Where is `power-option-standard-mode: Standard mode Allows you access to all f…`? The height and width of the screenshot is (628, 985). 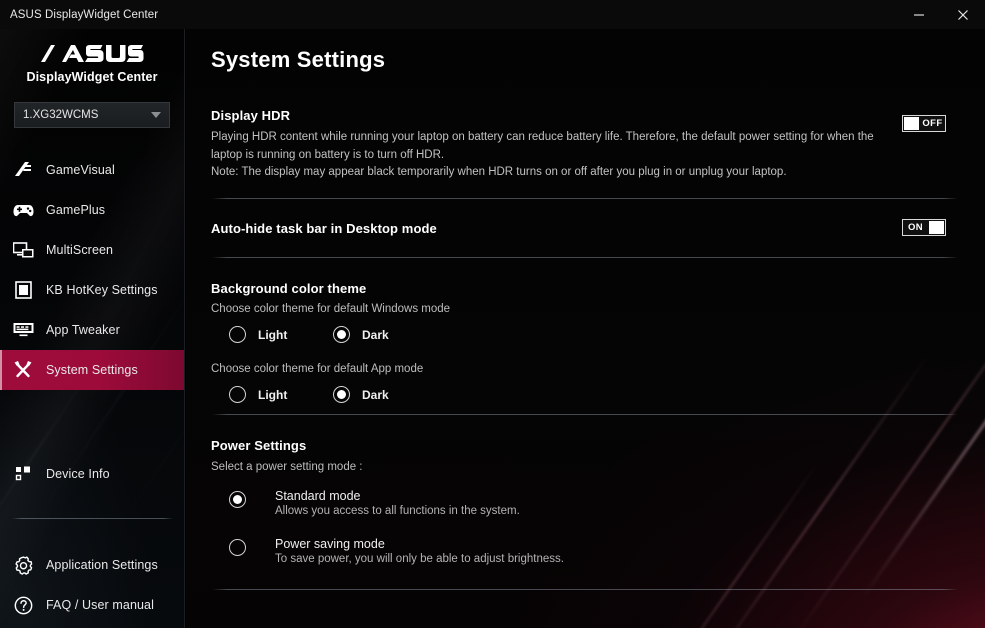 power-option-standard-mode: Standard mode Allows you access to all f… is located at coordinates (374, 503).